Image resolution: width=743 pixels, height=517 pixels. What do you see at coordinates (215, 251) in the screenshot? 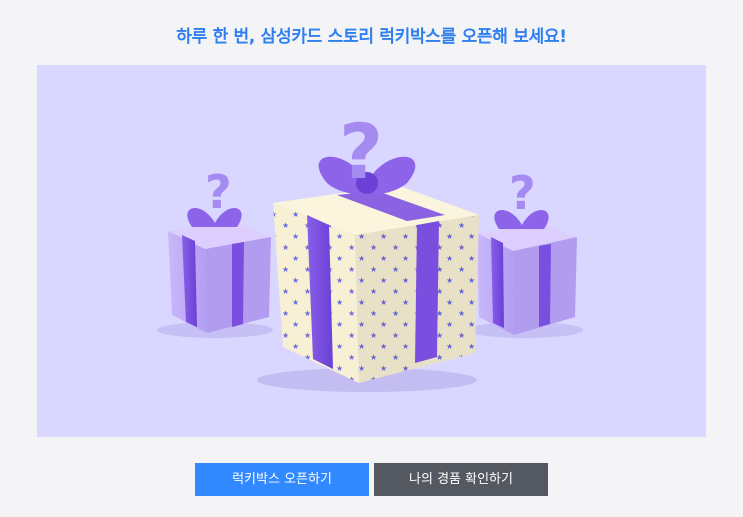
I see `left-gift-box: ?` at bounding box center [215, 251].